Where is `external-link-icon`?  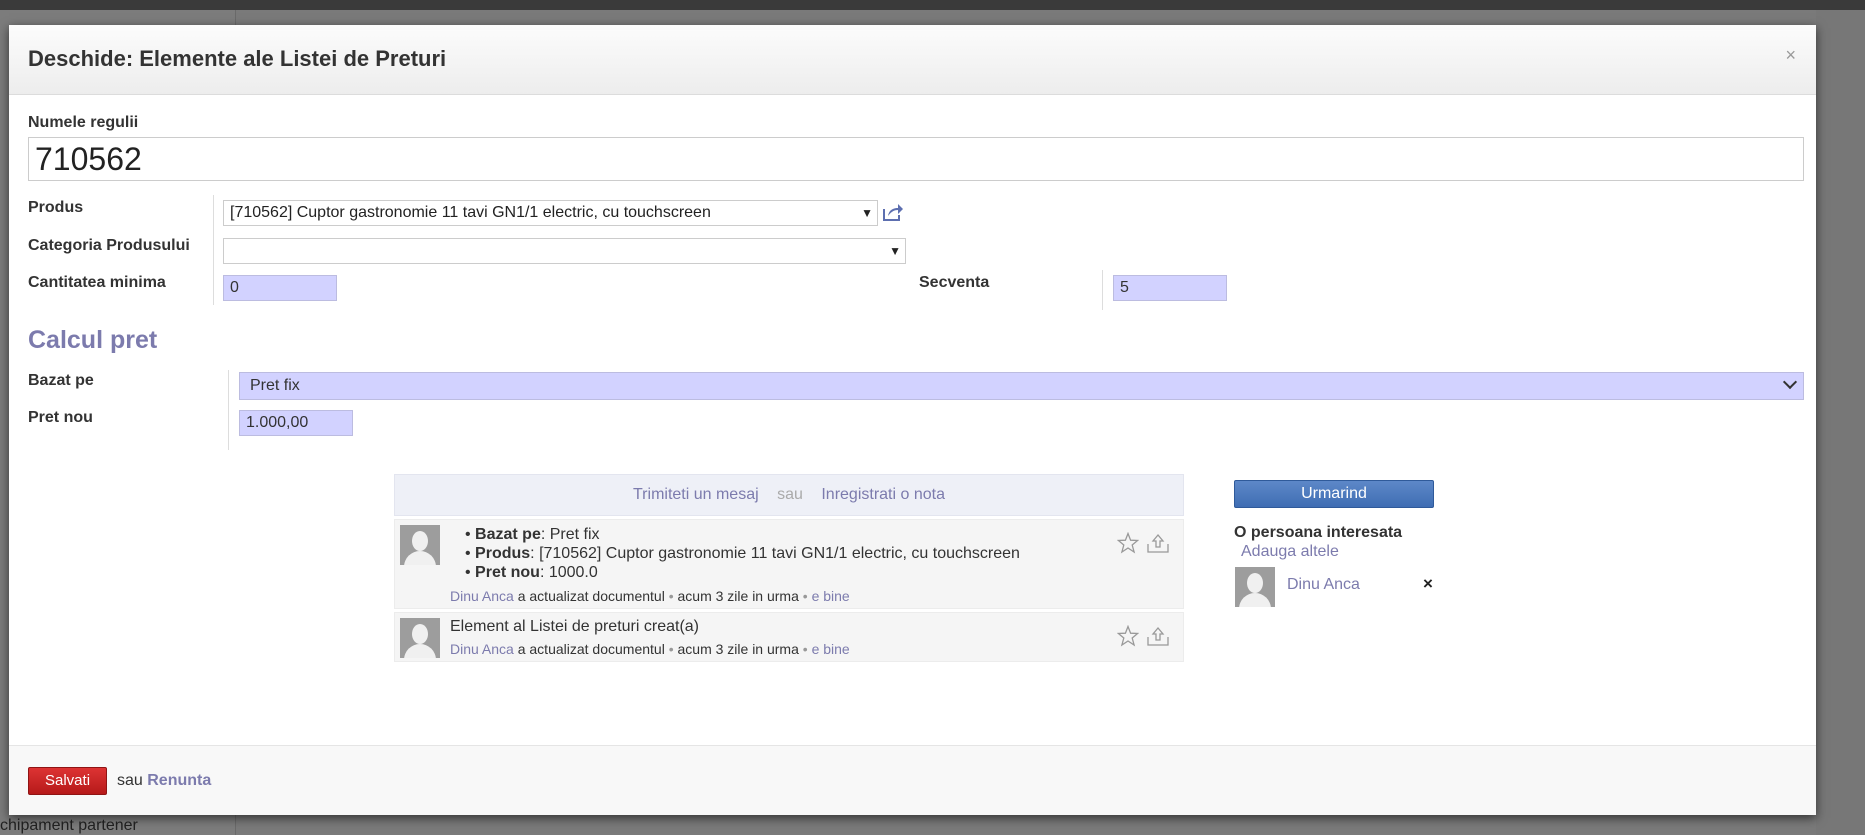
external-link-icon is located at coordinates (893, 212).